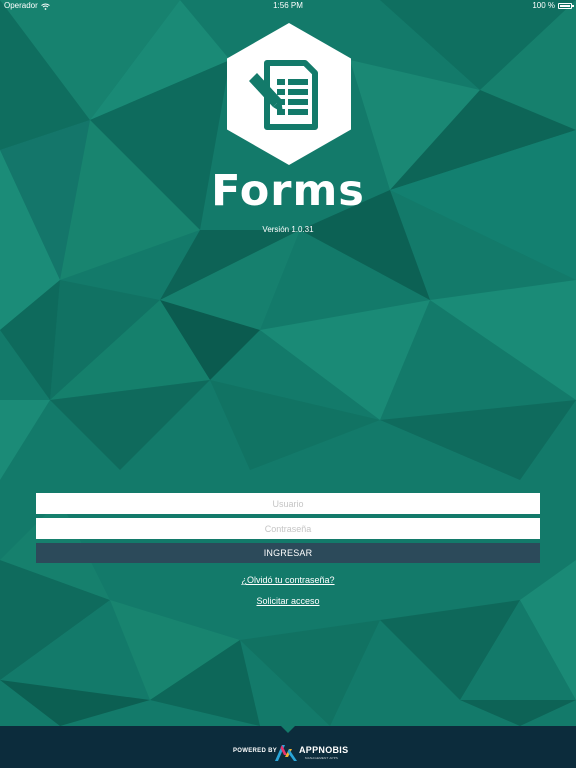 This screenshot has height=768, width=576. I want to click on footer: POWERED BY APPNOBIS MANAGEMENT APPS, so click(288, 746).